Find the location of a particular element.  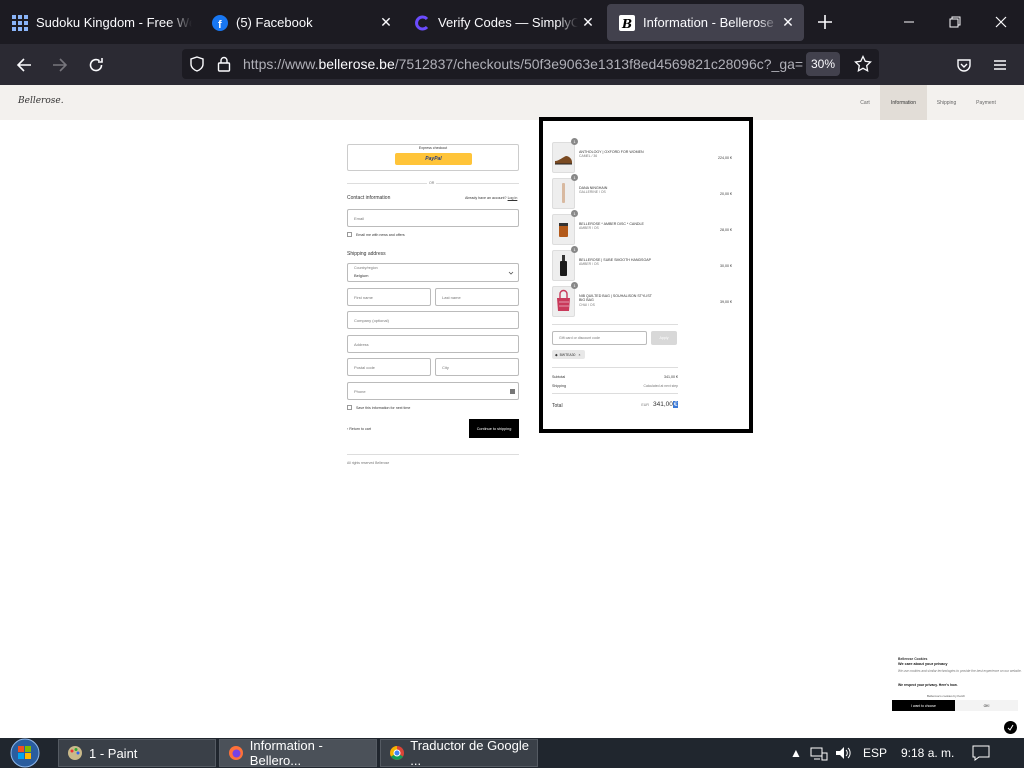

country-select: Country/region Belgium is located at coordinates (433, 272).